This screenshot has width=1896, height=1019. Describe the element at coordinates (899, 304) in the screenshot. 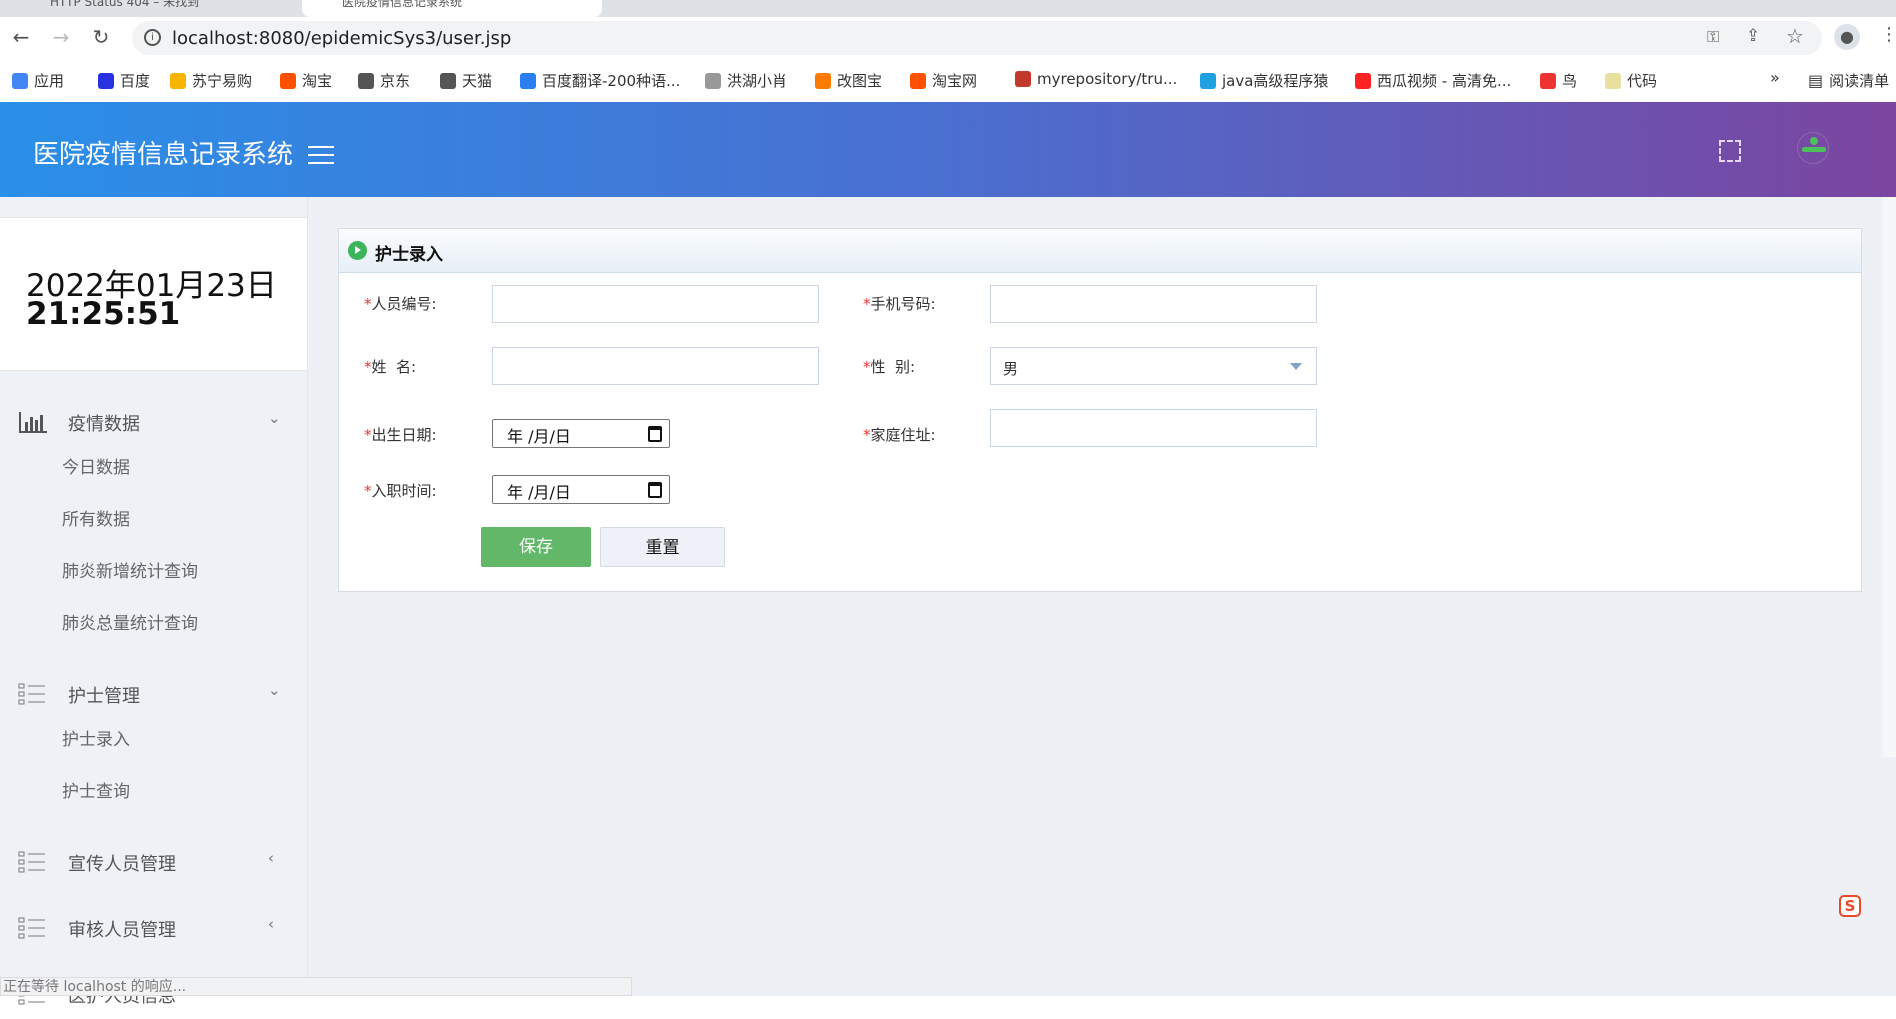

I see `phone-label: *手机号码:` at that location.